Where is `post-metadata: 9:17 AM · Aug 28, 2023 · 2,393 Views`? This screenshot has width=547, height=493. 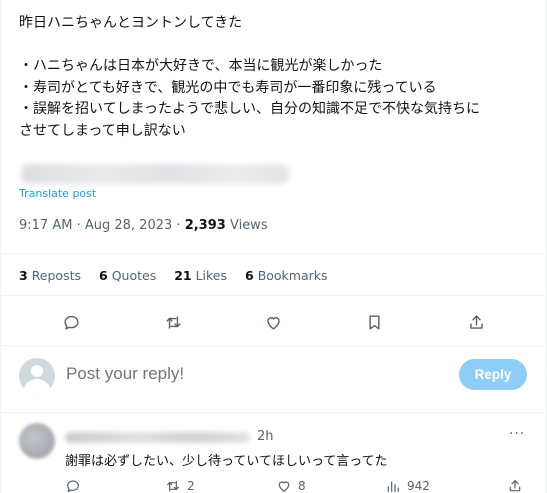 post-metadata: 9:17 AM · Aug 28, 2023 · 2,393 Views is located at coordinates (143, 225).